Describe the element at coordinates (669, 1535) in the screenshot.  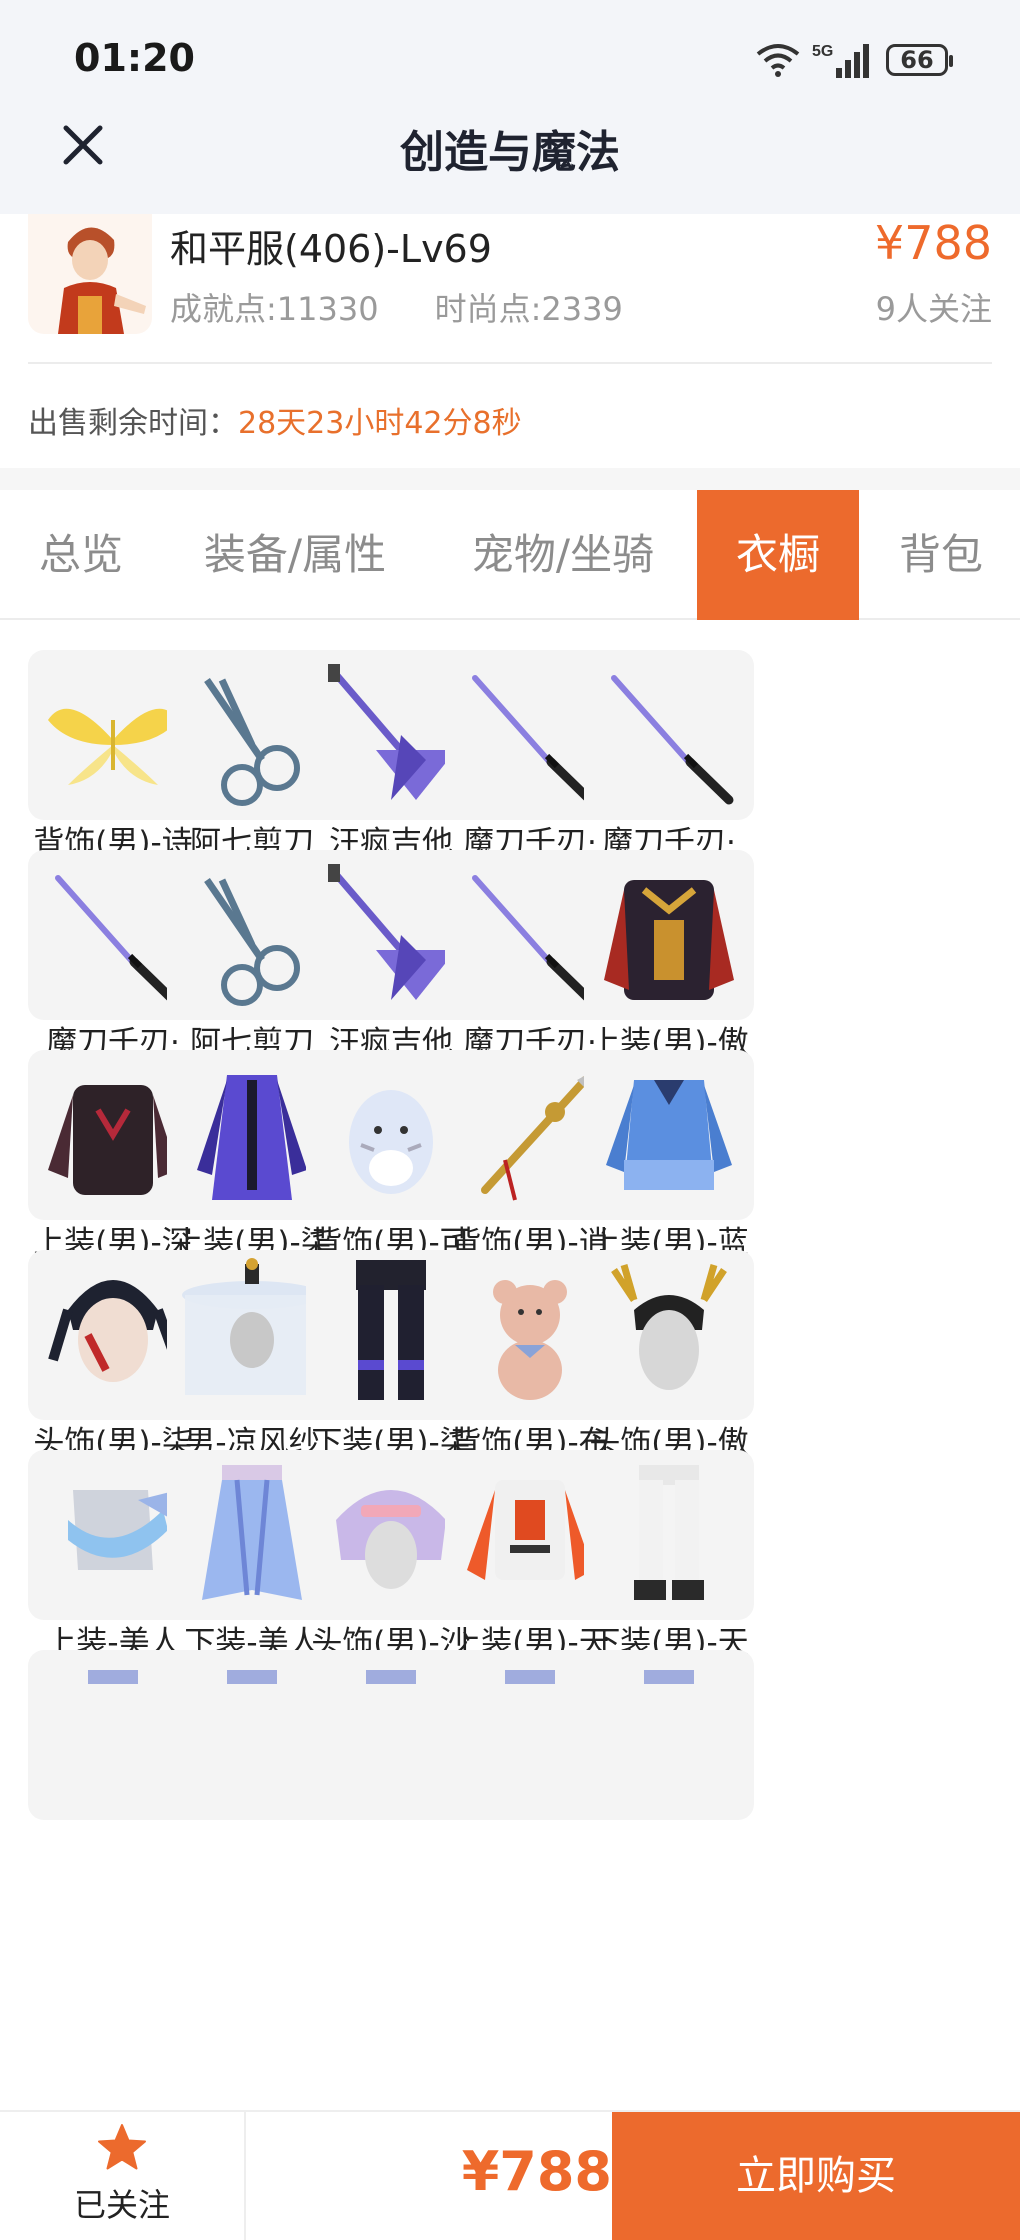
I see `mecha-pants-icon` at that location.